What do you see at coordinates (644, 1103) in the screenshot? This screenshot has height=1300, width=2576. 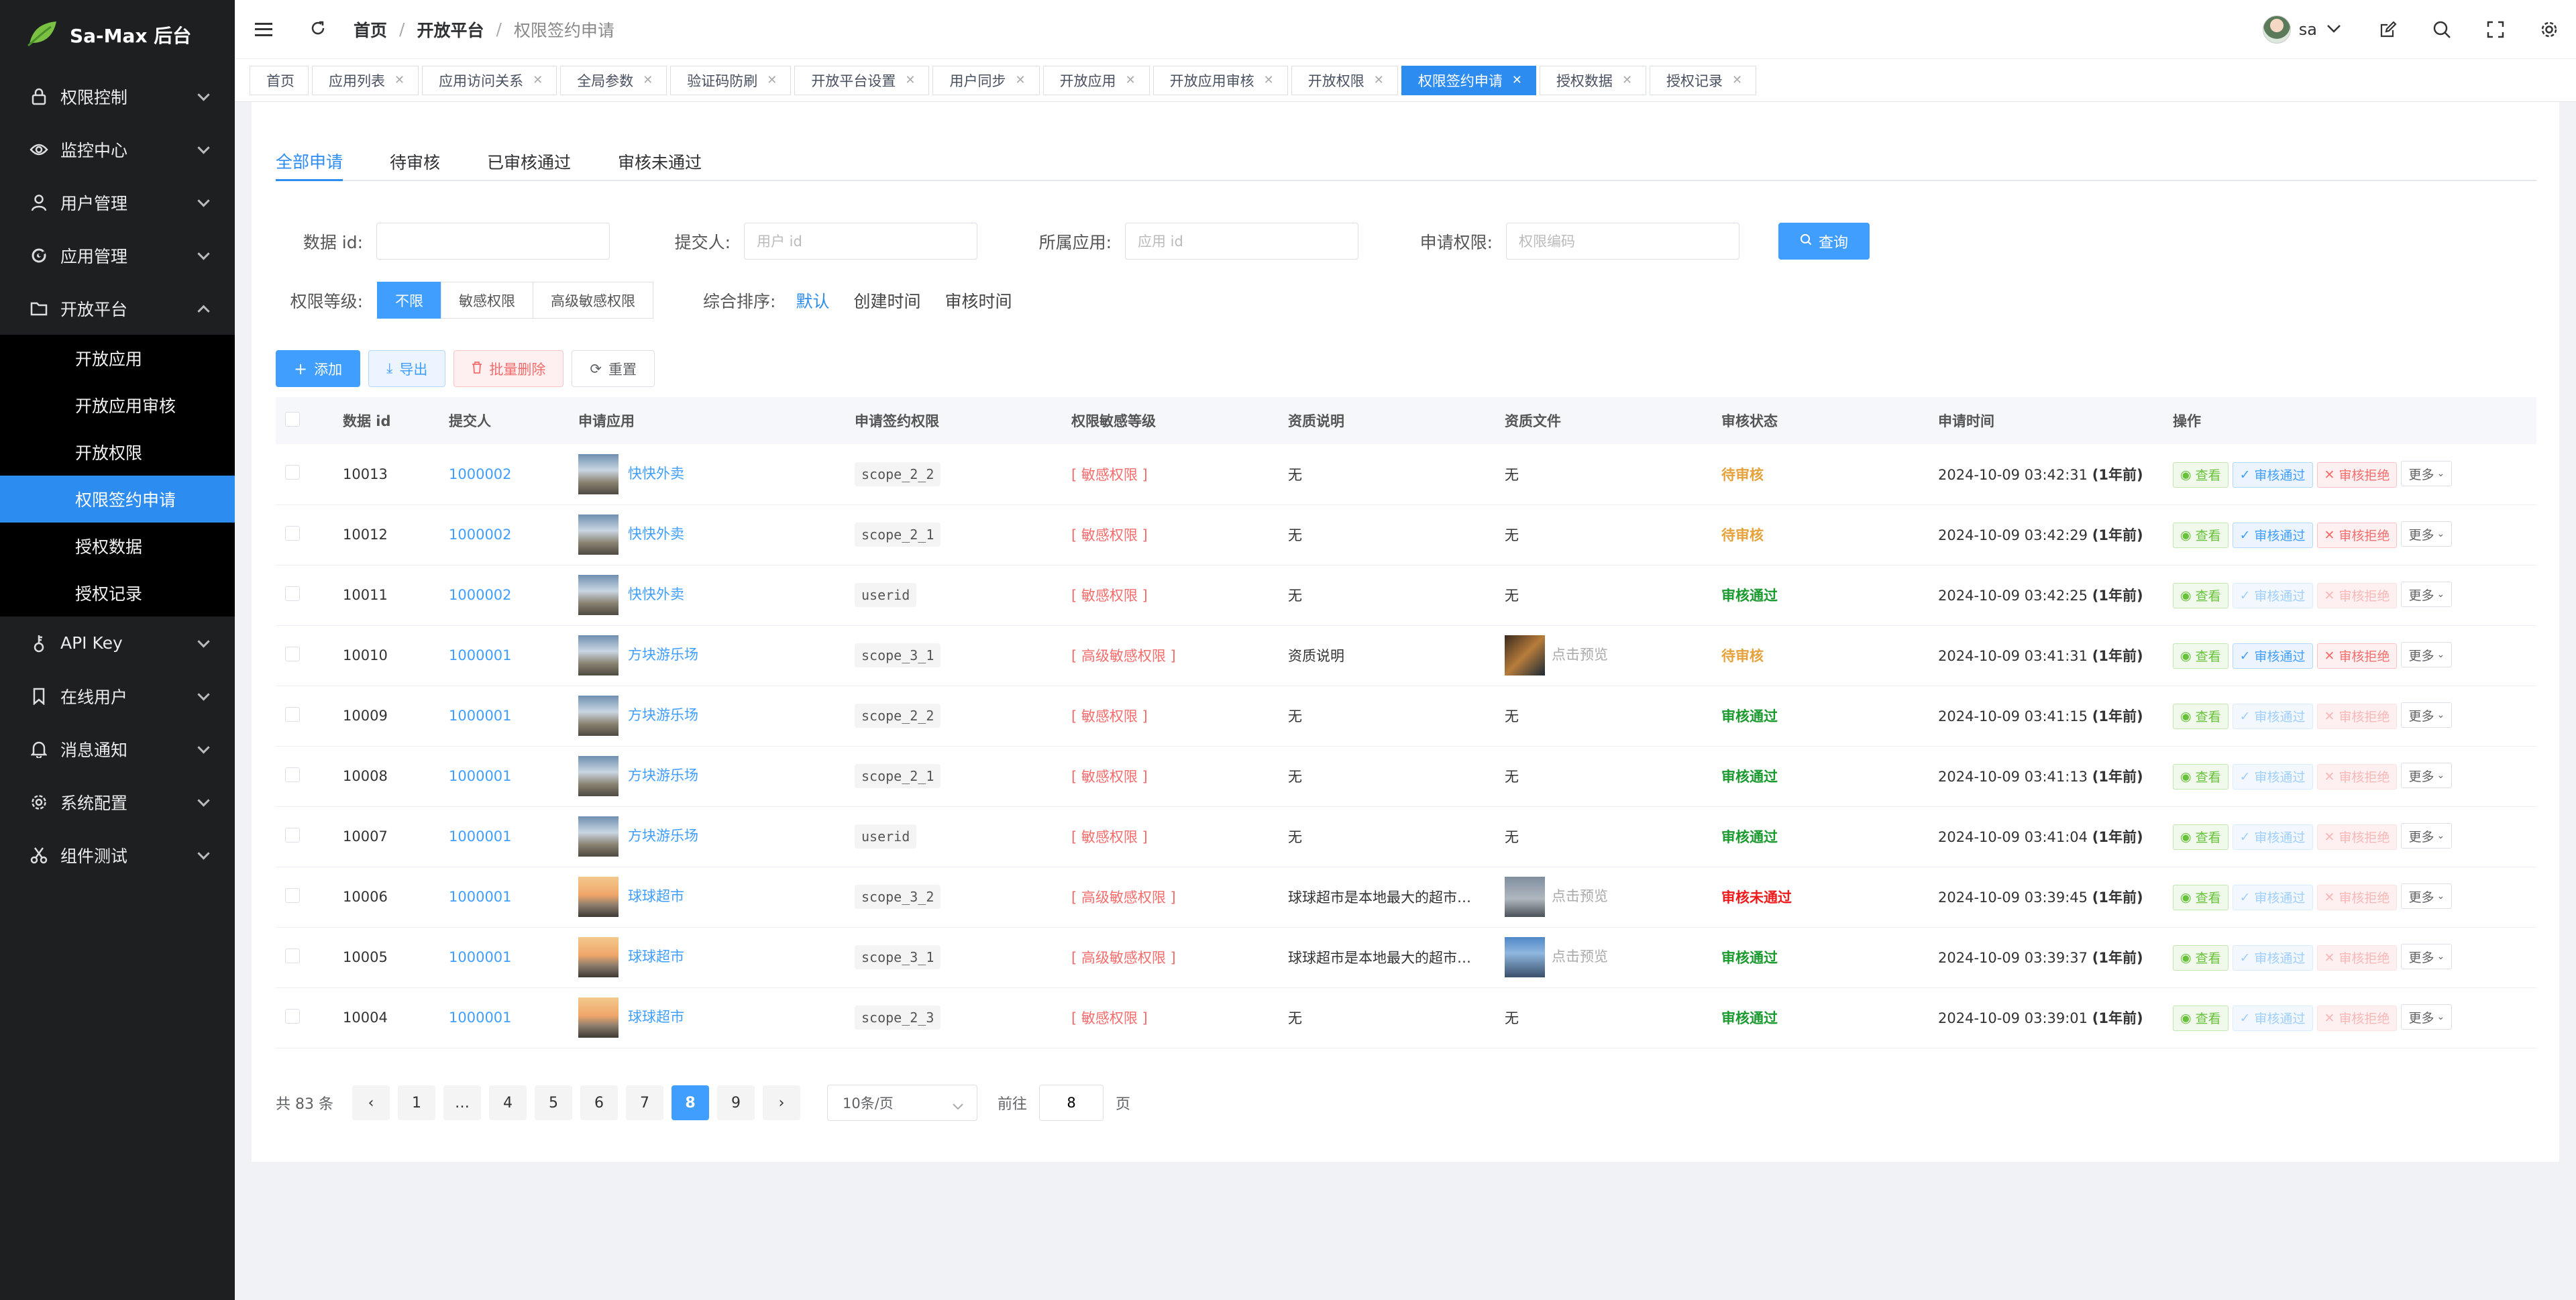 I see `page-button: 7` at bounding box center [644, 1103].